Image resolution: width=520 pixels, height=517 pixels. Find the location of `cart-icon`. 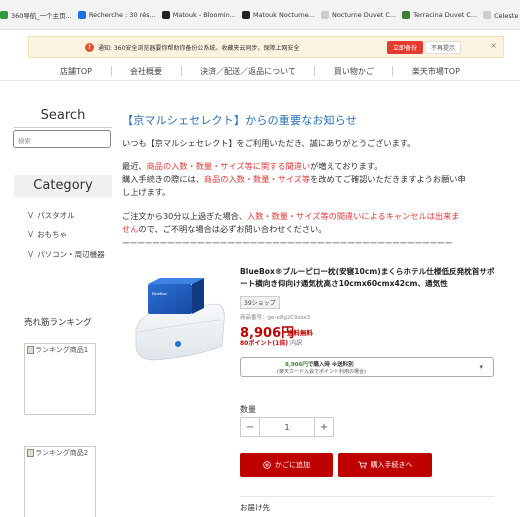

cart-icon is located at coordinates (362, 465).